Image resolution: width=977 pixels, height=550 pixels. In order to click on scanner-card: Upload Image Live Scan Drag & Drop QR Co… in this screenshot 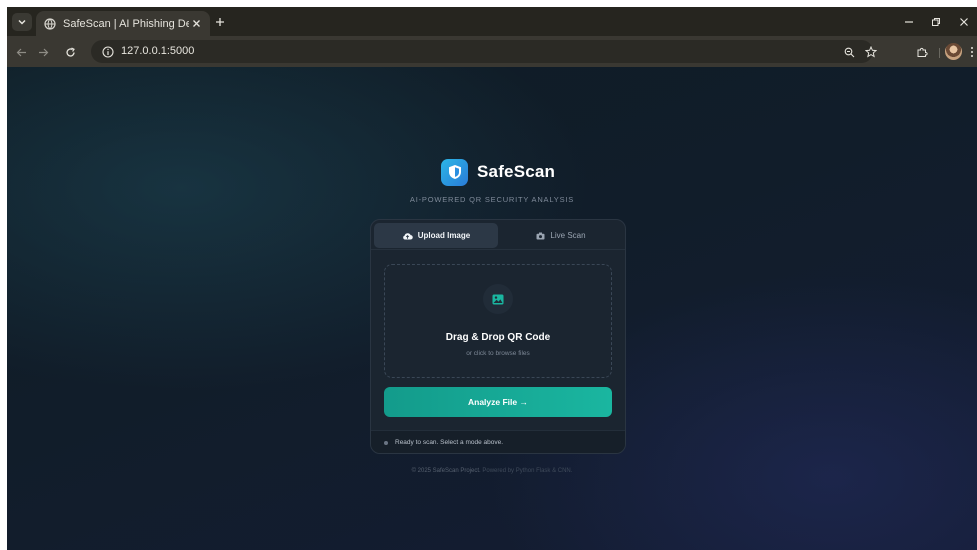, I will do `click(498, 336)`.